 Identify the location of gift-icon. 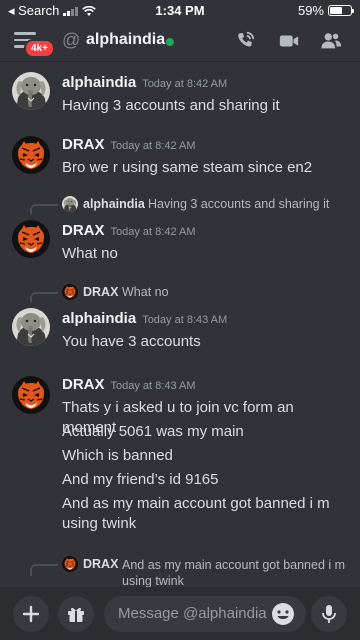
(76, 614).